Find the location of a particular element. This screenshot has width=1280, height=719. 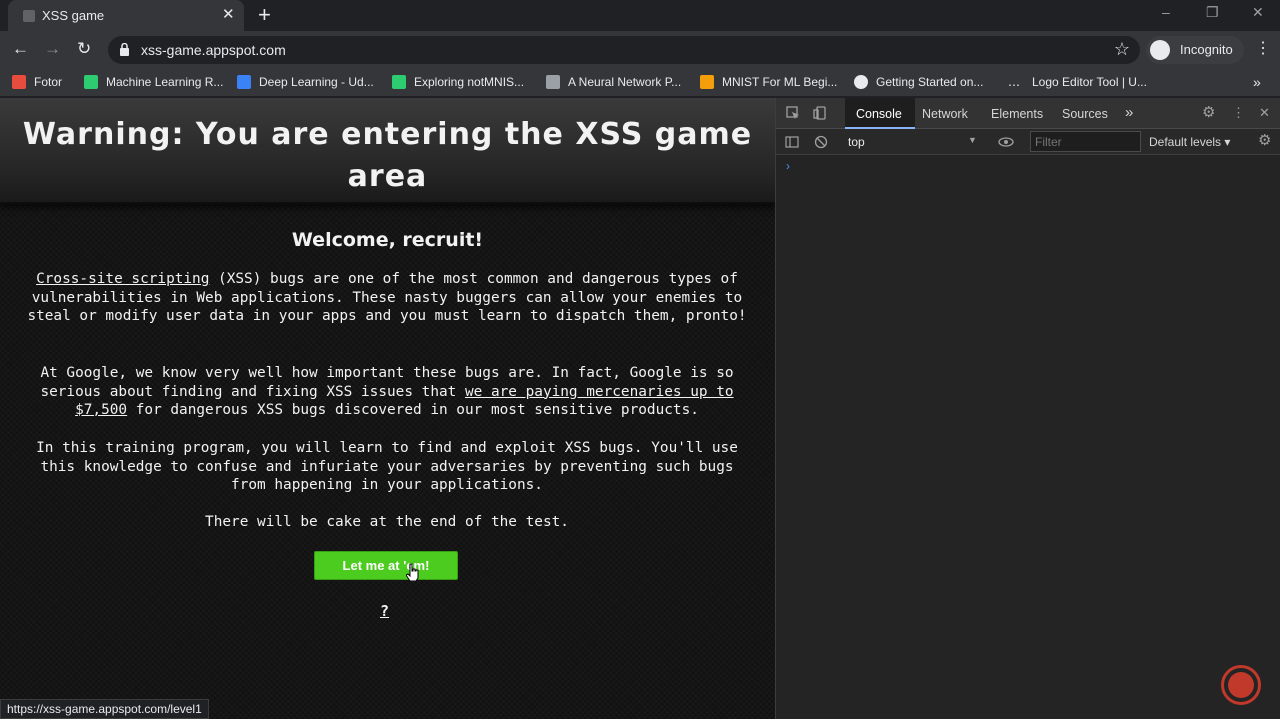

tab-network: Network is located at coordinates (945, 114).